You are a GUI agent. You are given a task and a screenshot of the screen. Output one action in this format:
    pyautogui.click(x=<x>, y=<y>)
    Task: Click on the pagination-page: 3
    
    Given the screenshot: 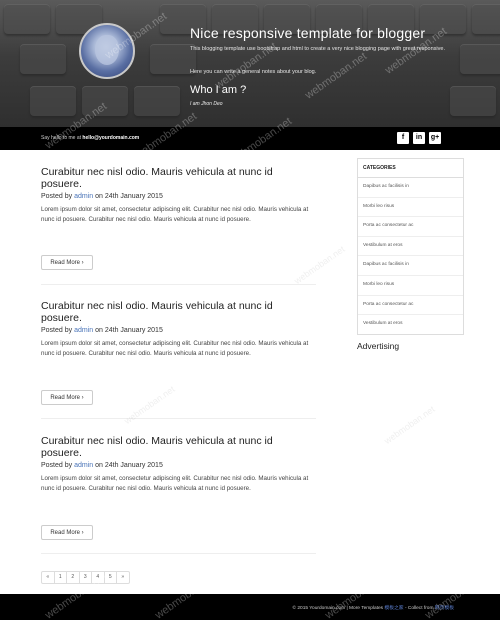 What is the action you would take?
    pyautogui.click(x=86, y=577)
    